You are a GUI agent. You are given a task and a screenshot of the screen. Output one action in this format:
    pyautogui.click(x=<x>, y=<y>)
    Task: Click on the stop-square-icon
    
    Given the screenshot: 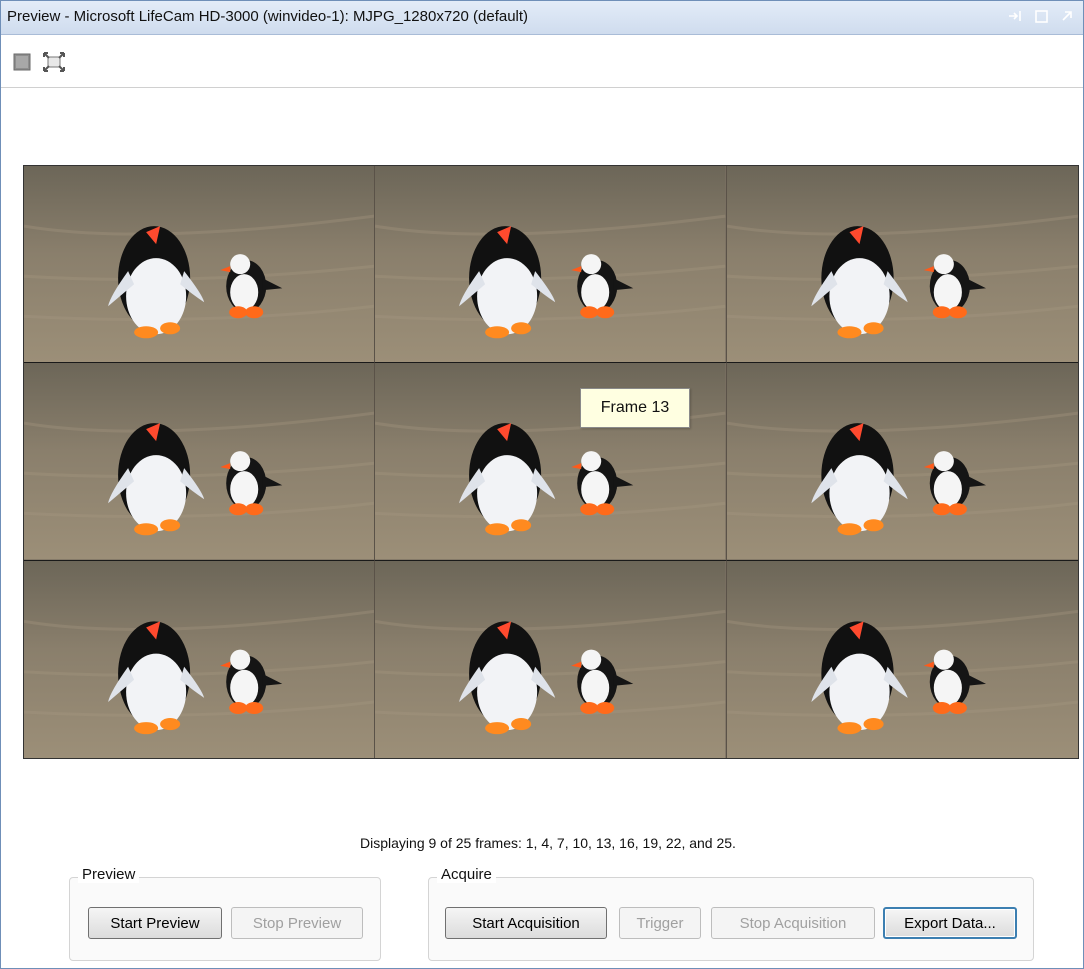 What is the action you would take?
    pyautogui.click(x=22, y=62)
    